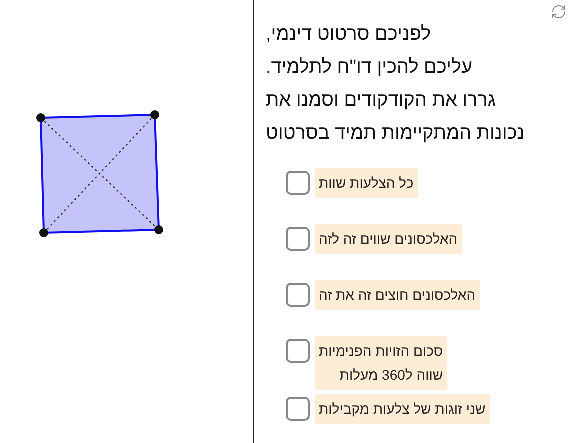 Image resolution: width=575 pixels, height=443 pixels. I want to click on instruction-text: גררו את הקודקודים וסמנו את, so click(381, 101).